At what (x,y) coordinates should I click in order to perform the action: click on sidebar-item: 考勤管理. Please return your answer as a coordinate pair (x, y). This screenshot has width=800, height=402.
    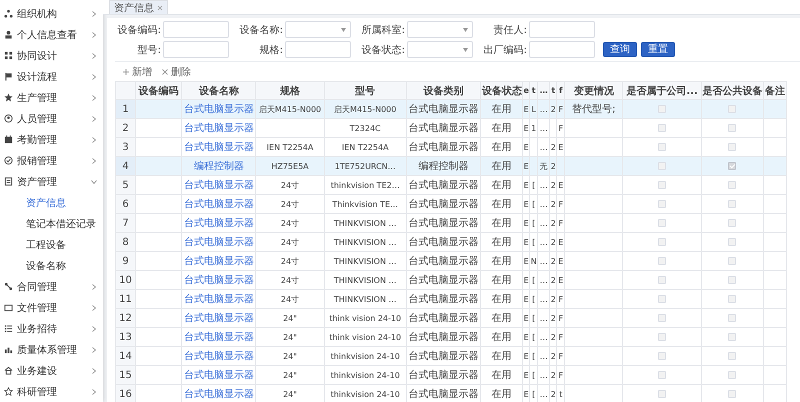
    Looking at the image, I should click on (51, 139).